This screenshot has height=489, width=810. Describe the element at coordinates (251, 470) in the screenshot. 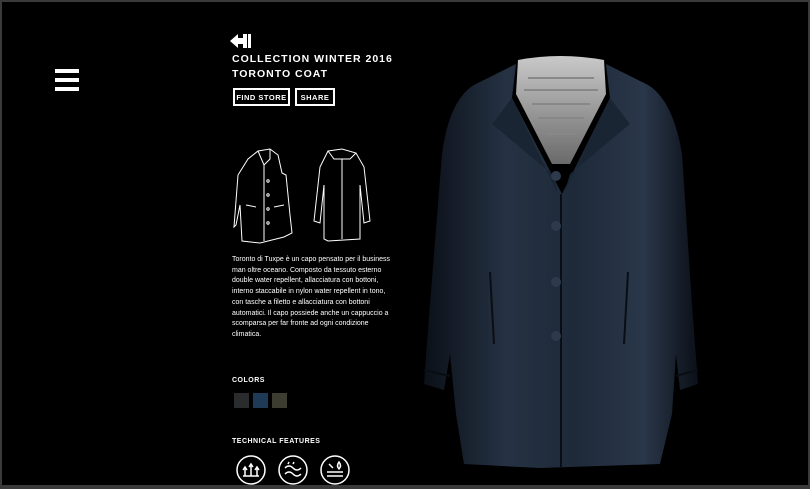

I see `insulation-icon` at that location.